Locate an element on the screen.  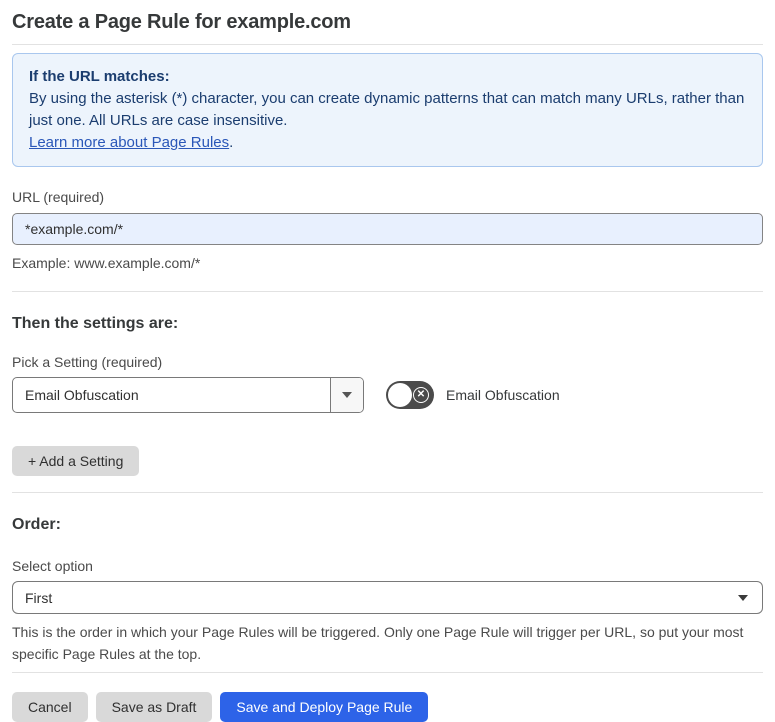
email-obfuscation-toggle: ✕ is located at coordinates (410, 395).